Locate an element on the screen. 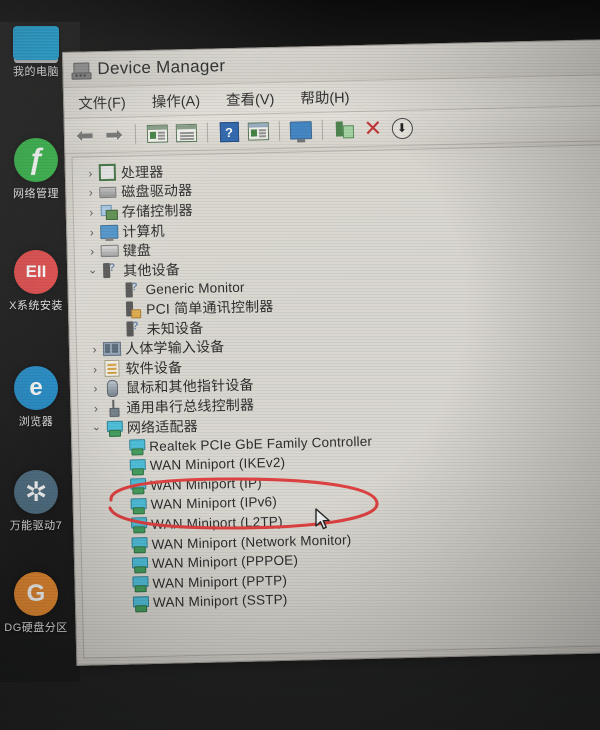 This screenshot has width=600, height=730. tree-item-label: PCI 简单通讯控制器 is located at coordinates (209, 308).